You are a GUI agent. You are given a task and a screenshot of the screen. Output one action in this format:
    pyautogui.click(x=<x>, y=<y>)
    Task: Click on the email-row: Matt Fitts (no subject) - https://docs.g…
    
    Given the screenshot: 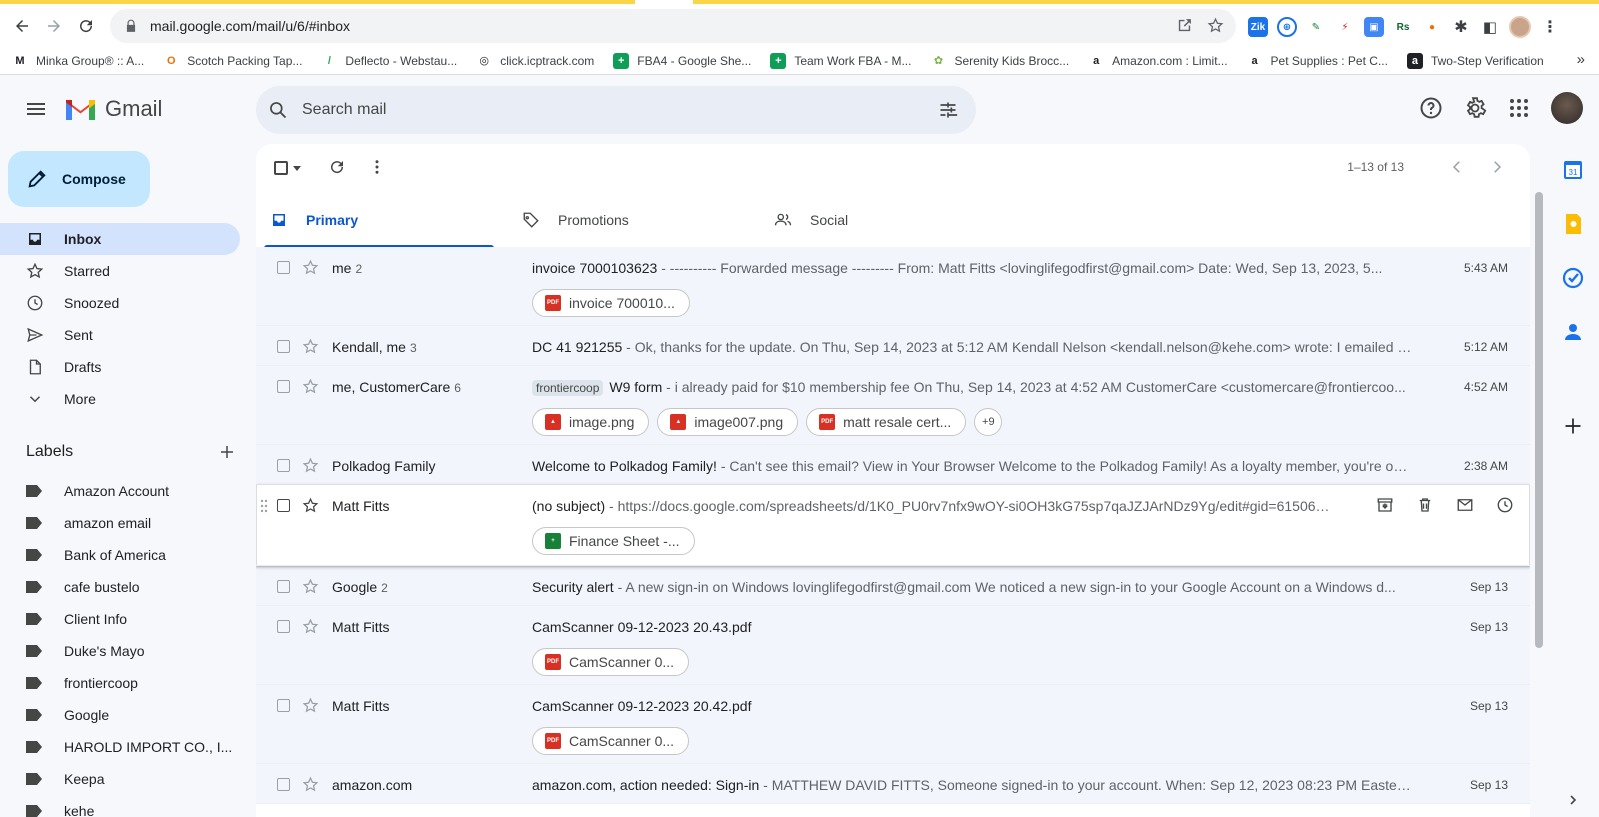 What is the action you would take?
    pyautogui.click(x=893, y=525)
    